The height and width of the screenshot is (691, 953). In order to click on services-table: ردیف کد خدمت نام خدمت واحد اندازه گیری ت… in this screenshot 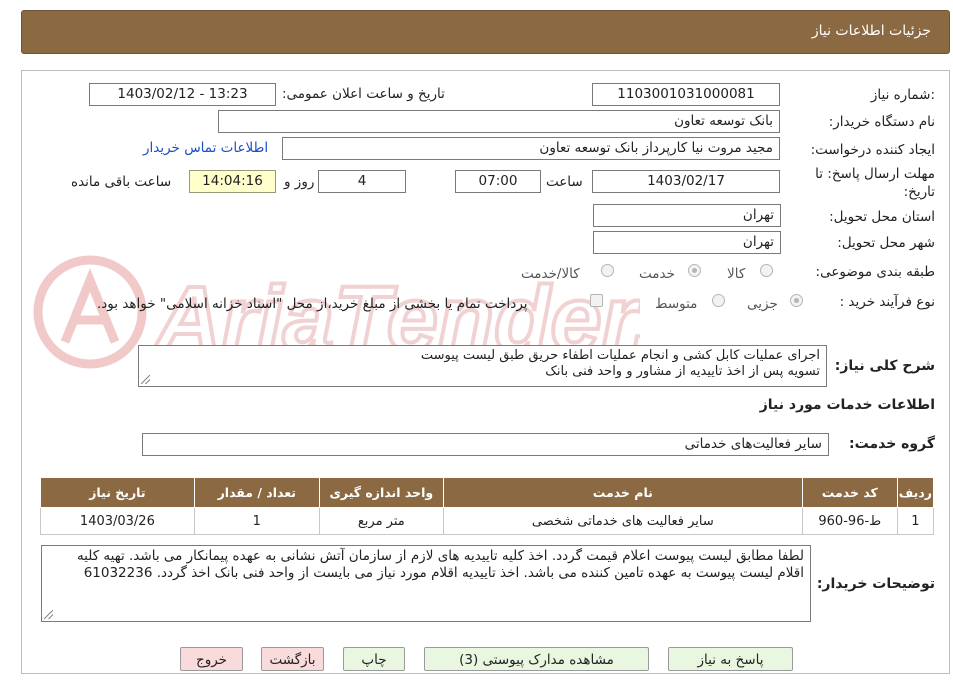, I will do `click(487, 506)`.